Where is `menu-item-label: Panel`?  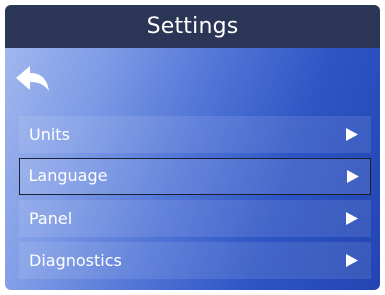
menu-item-label: Panel is located at coordinates (51, 218).